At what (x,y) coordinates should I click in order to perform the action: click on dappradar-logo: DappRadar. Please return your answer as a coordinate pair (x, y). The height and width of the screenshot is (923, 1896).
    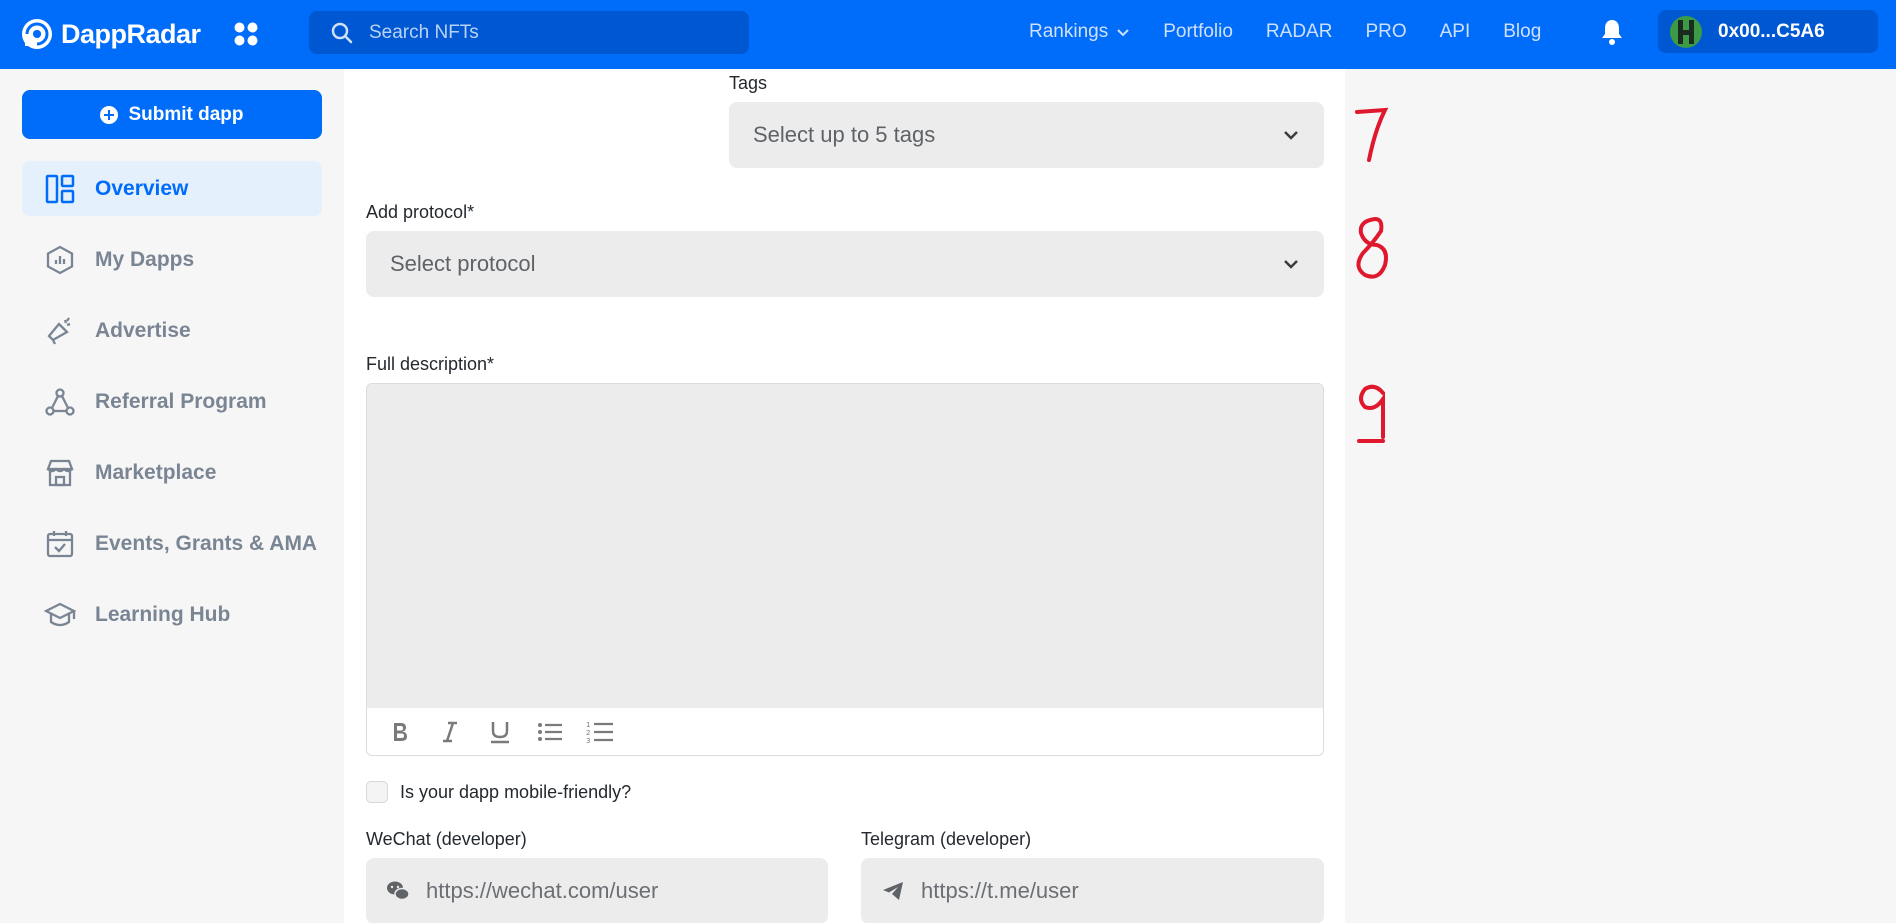
    Looking at the image, I should click on (111, 34).